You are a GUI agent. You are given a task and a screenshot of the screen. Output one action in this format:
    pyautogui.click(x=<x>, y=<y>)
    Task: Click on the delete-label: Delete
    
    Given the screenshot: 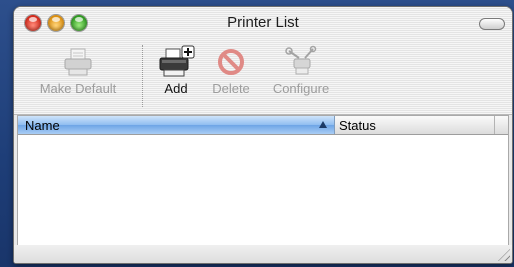 What is the action you would take?
    pyautogui.click(x=231, y=88)
    